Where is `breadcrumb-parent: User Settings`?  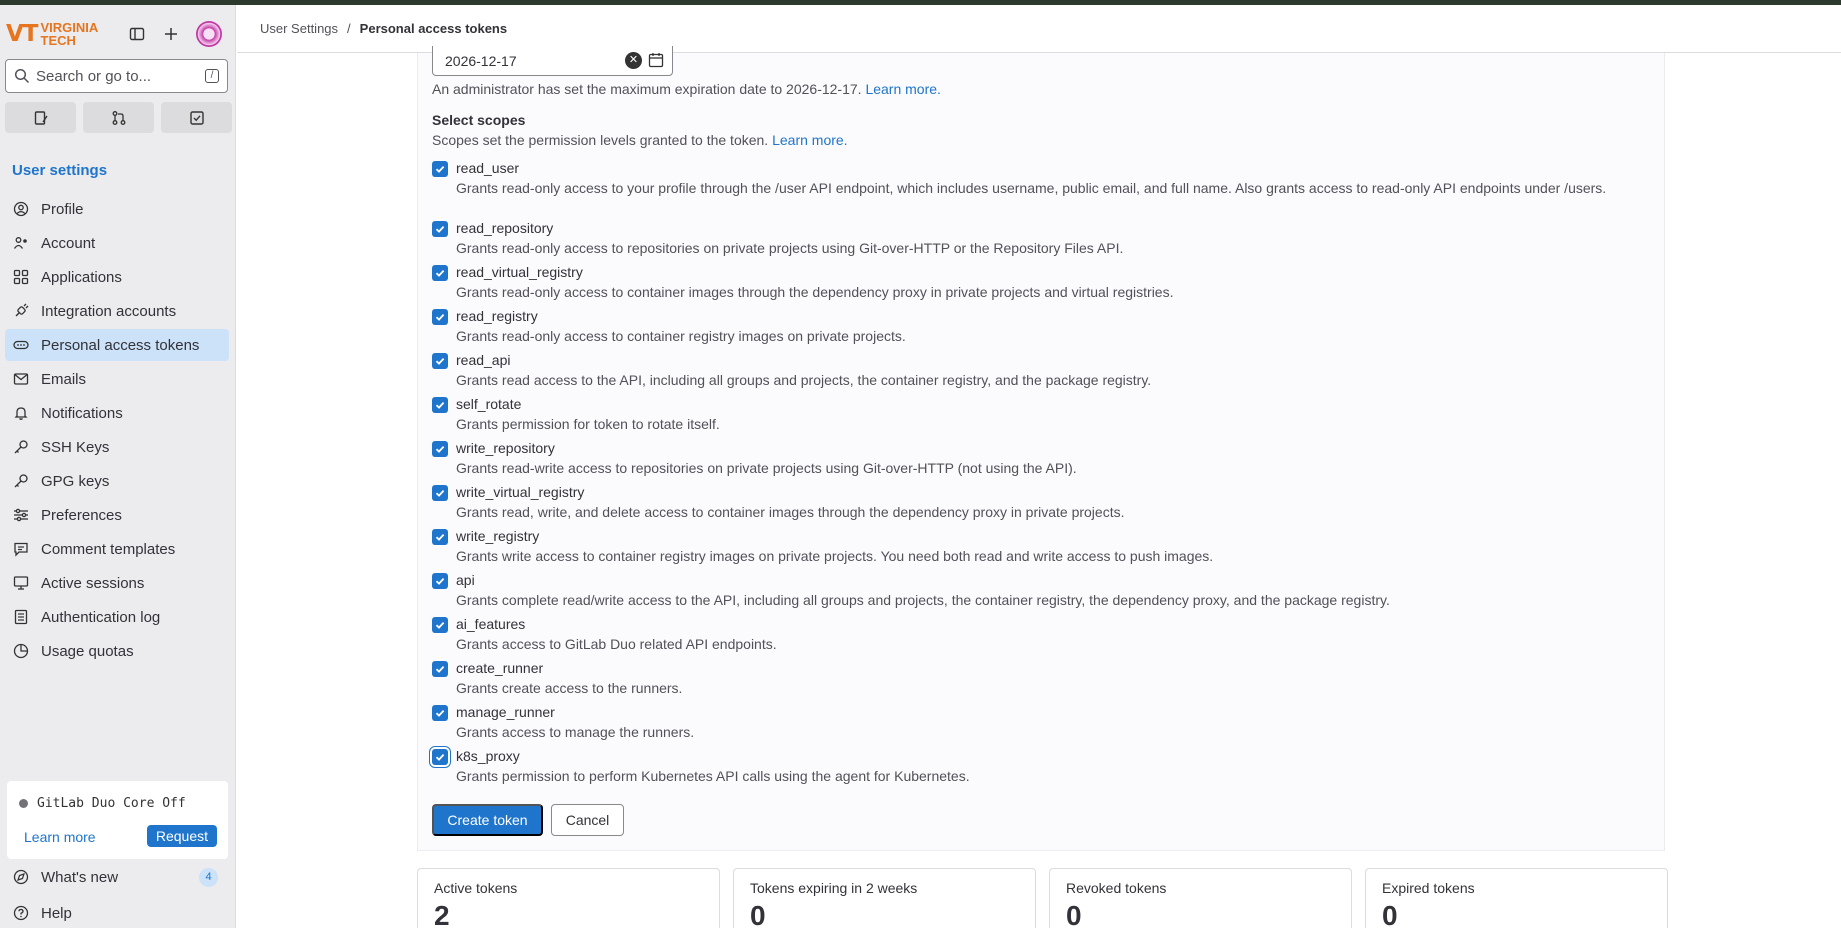
breadcrumb-parent: User Settings is located at coordinates (299, 28).